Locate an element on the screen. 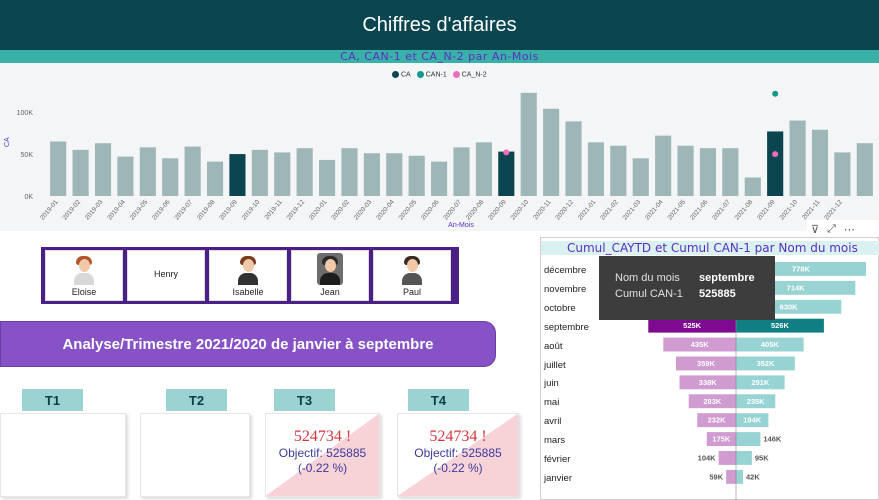 This screenshot has width=879, height=500. isabelle-avatar-icon is located at coordinates (248, 269).